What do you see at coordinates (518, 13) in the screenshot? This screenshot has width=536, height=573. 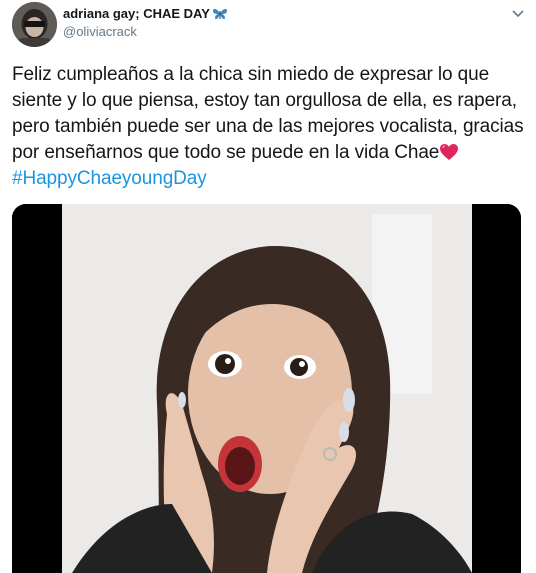 I see `chevron-down-icon` at bounding box center [518, 13].